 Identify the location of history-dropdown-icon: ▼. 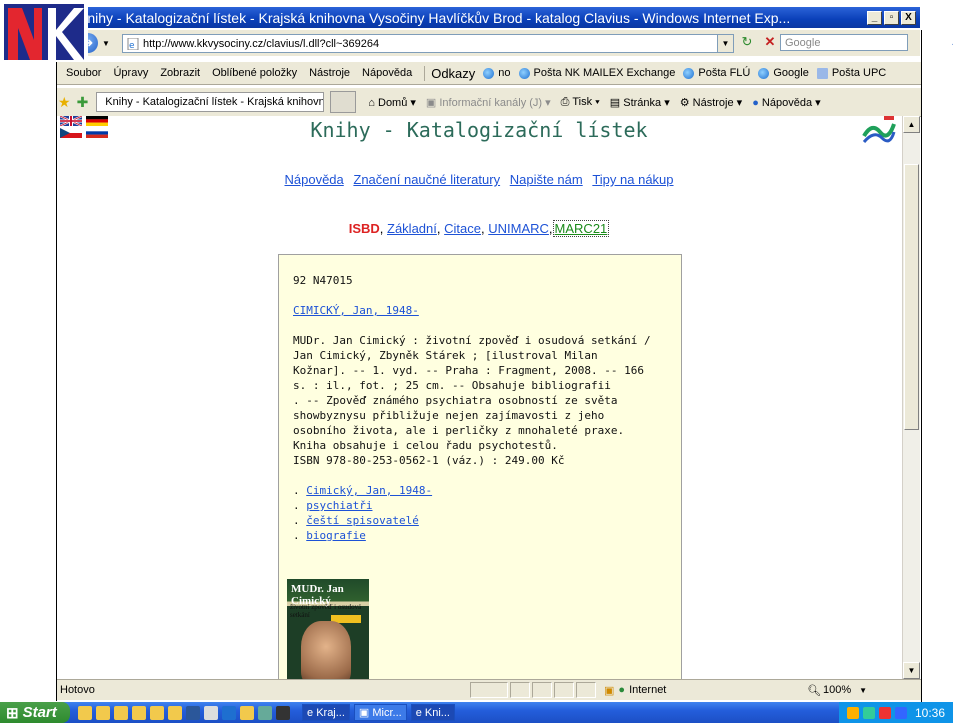
(106, 43).